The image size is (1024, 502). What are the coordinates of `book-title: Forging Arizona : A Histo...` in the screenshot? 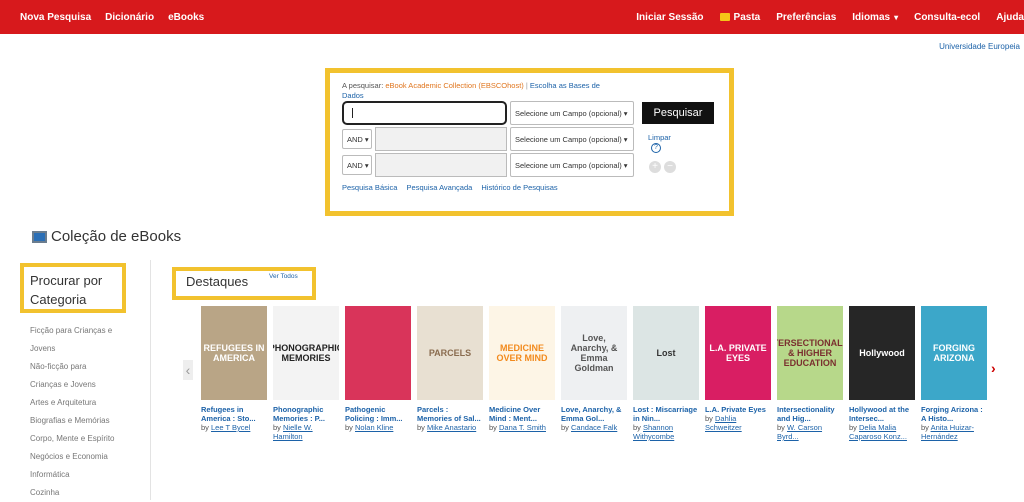 It's located at (954, 414).